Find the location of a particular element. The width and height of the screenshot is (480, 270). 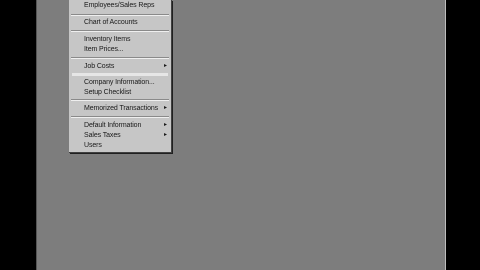

menu-item-setup-checklist: Setup Checklist is located at coordinates (120, 92).